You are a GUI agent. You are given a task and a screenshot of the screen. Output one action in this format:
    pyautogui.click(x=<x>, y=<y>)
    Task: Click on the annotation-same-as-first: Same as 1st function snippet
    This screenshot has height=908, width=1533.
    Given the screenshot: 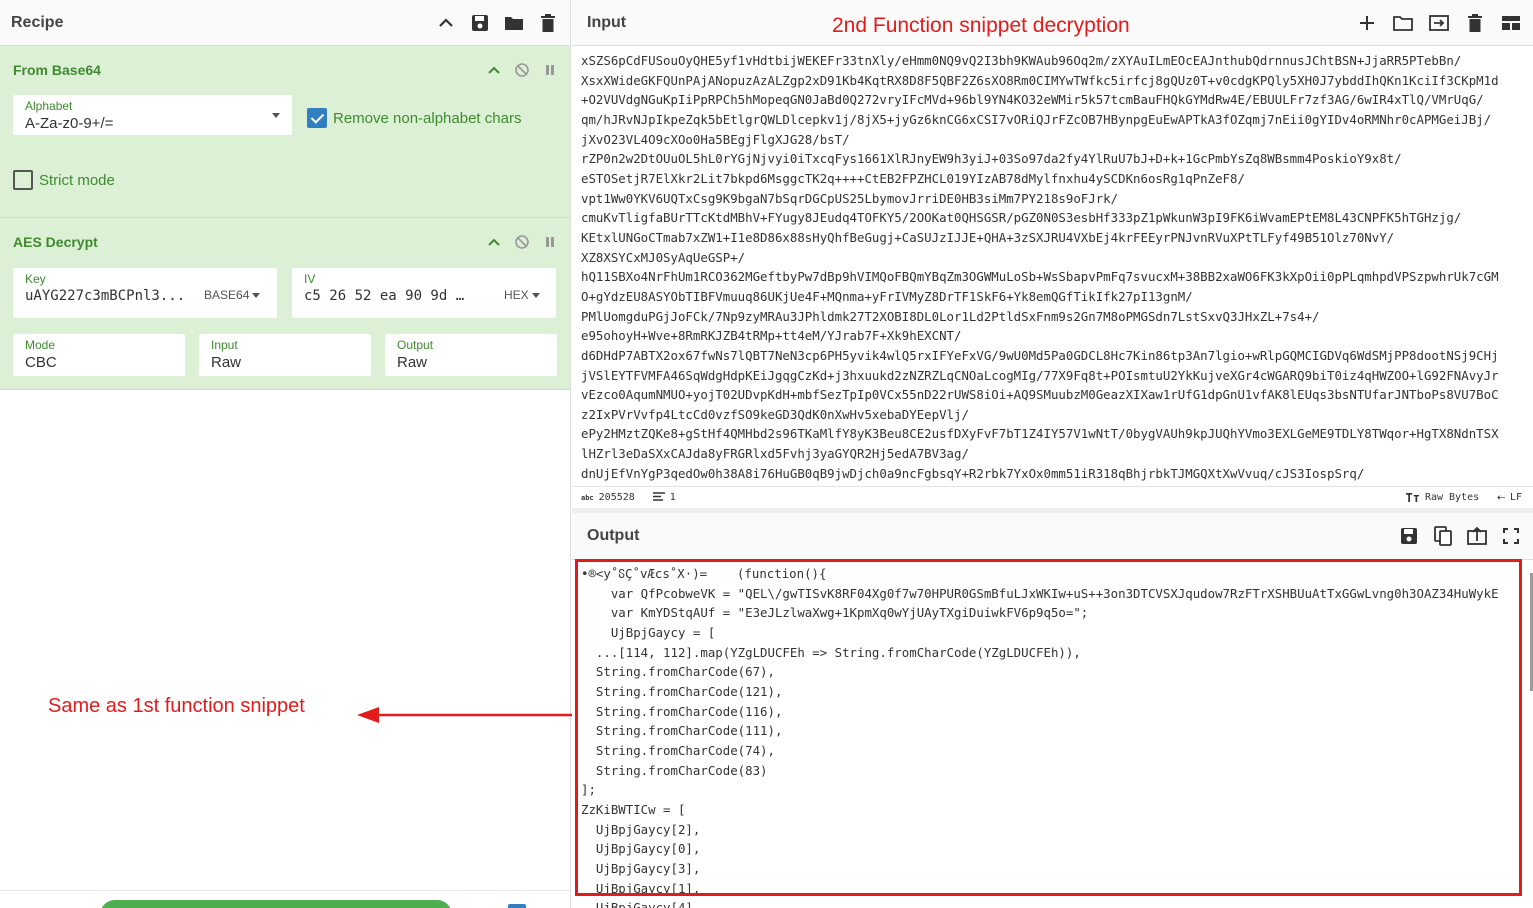 What is the action you would take?
    pyautogui.click(x=176, y=706)
    